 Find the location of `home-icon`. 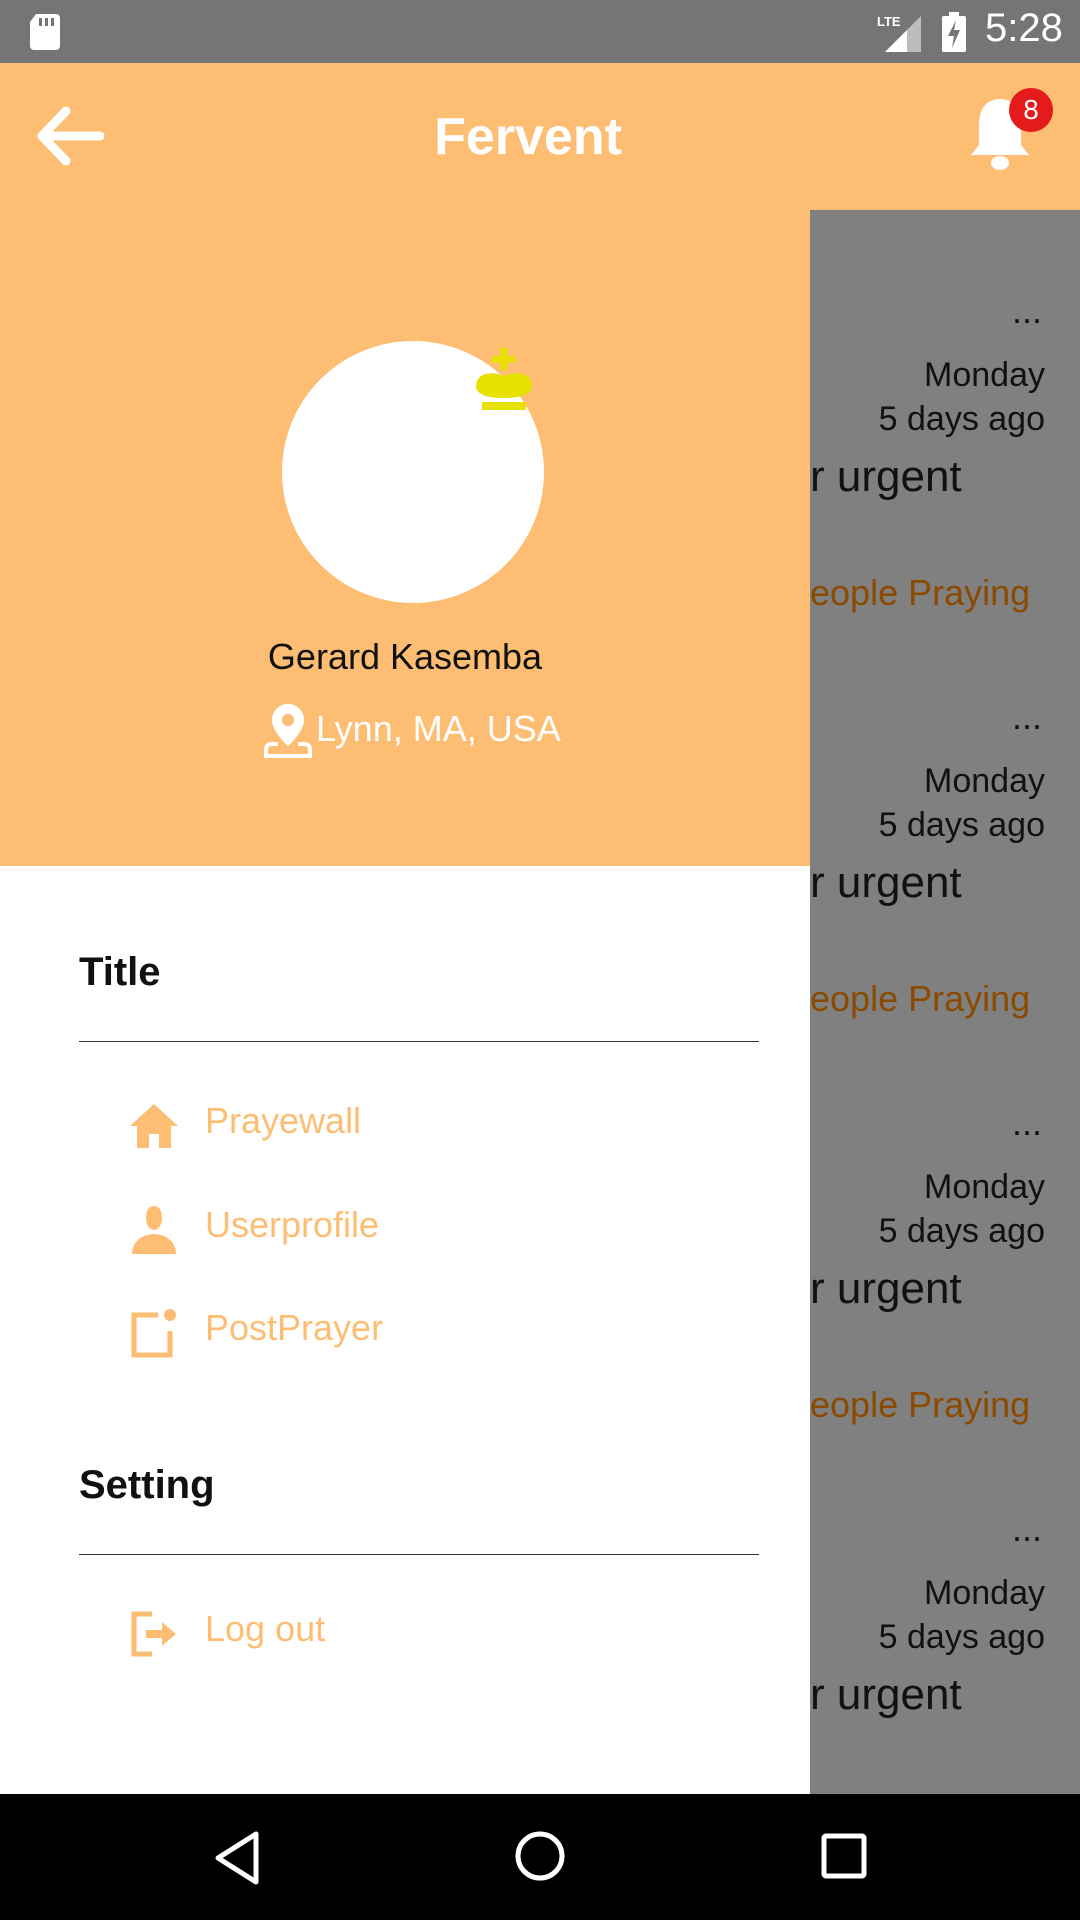

home-icon is located at coordinates (154, 1126).